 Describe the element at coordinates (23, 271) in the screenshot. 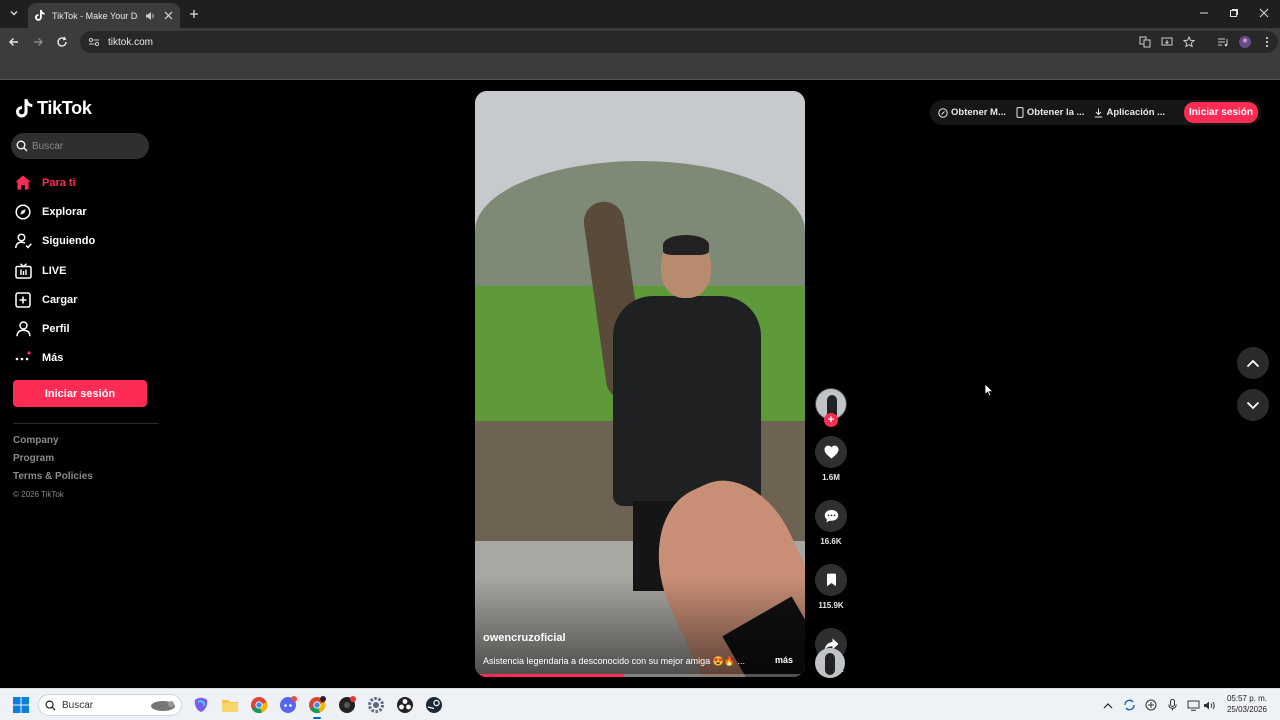

I see `live-icon` at that location.